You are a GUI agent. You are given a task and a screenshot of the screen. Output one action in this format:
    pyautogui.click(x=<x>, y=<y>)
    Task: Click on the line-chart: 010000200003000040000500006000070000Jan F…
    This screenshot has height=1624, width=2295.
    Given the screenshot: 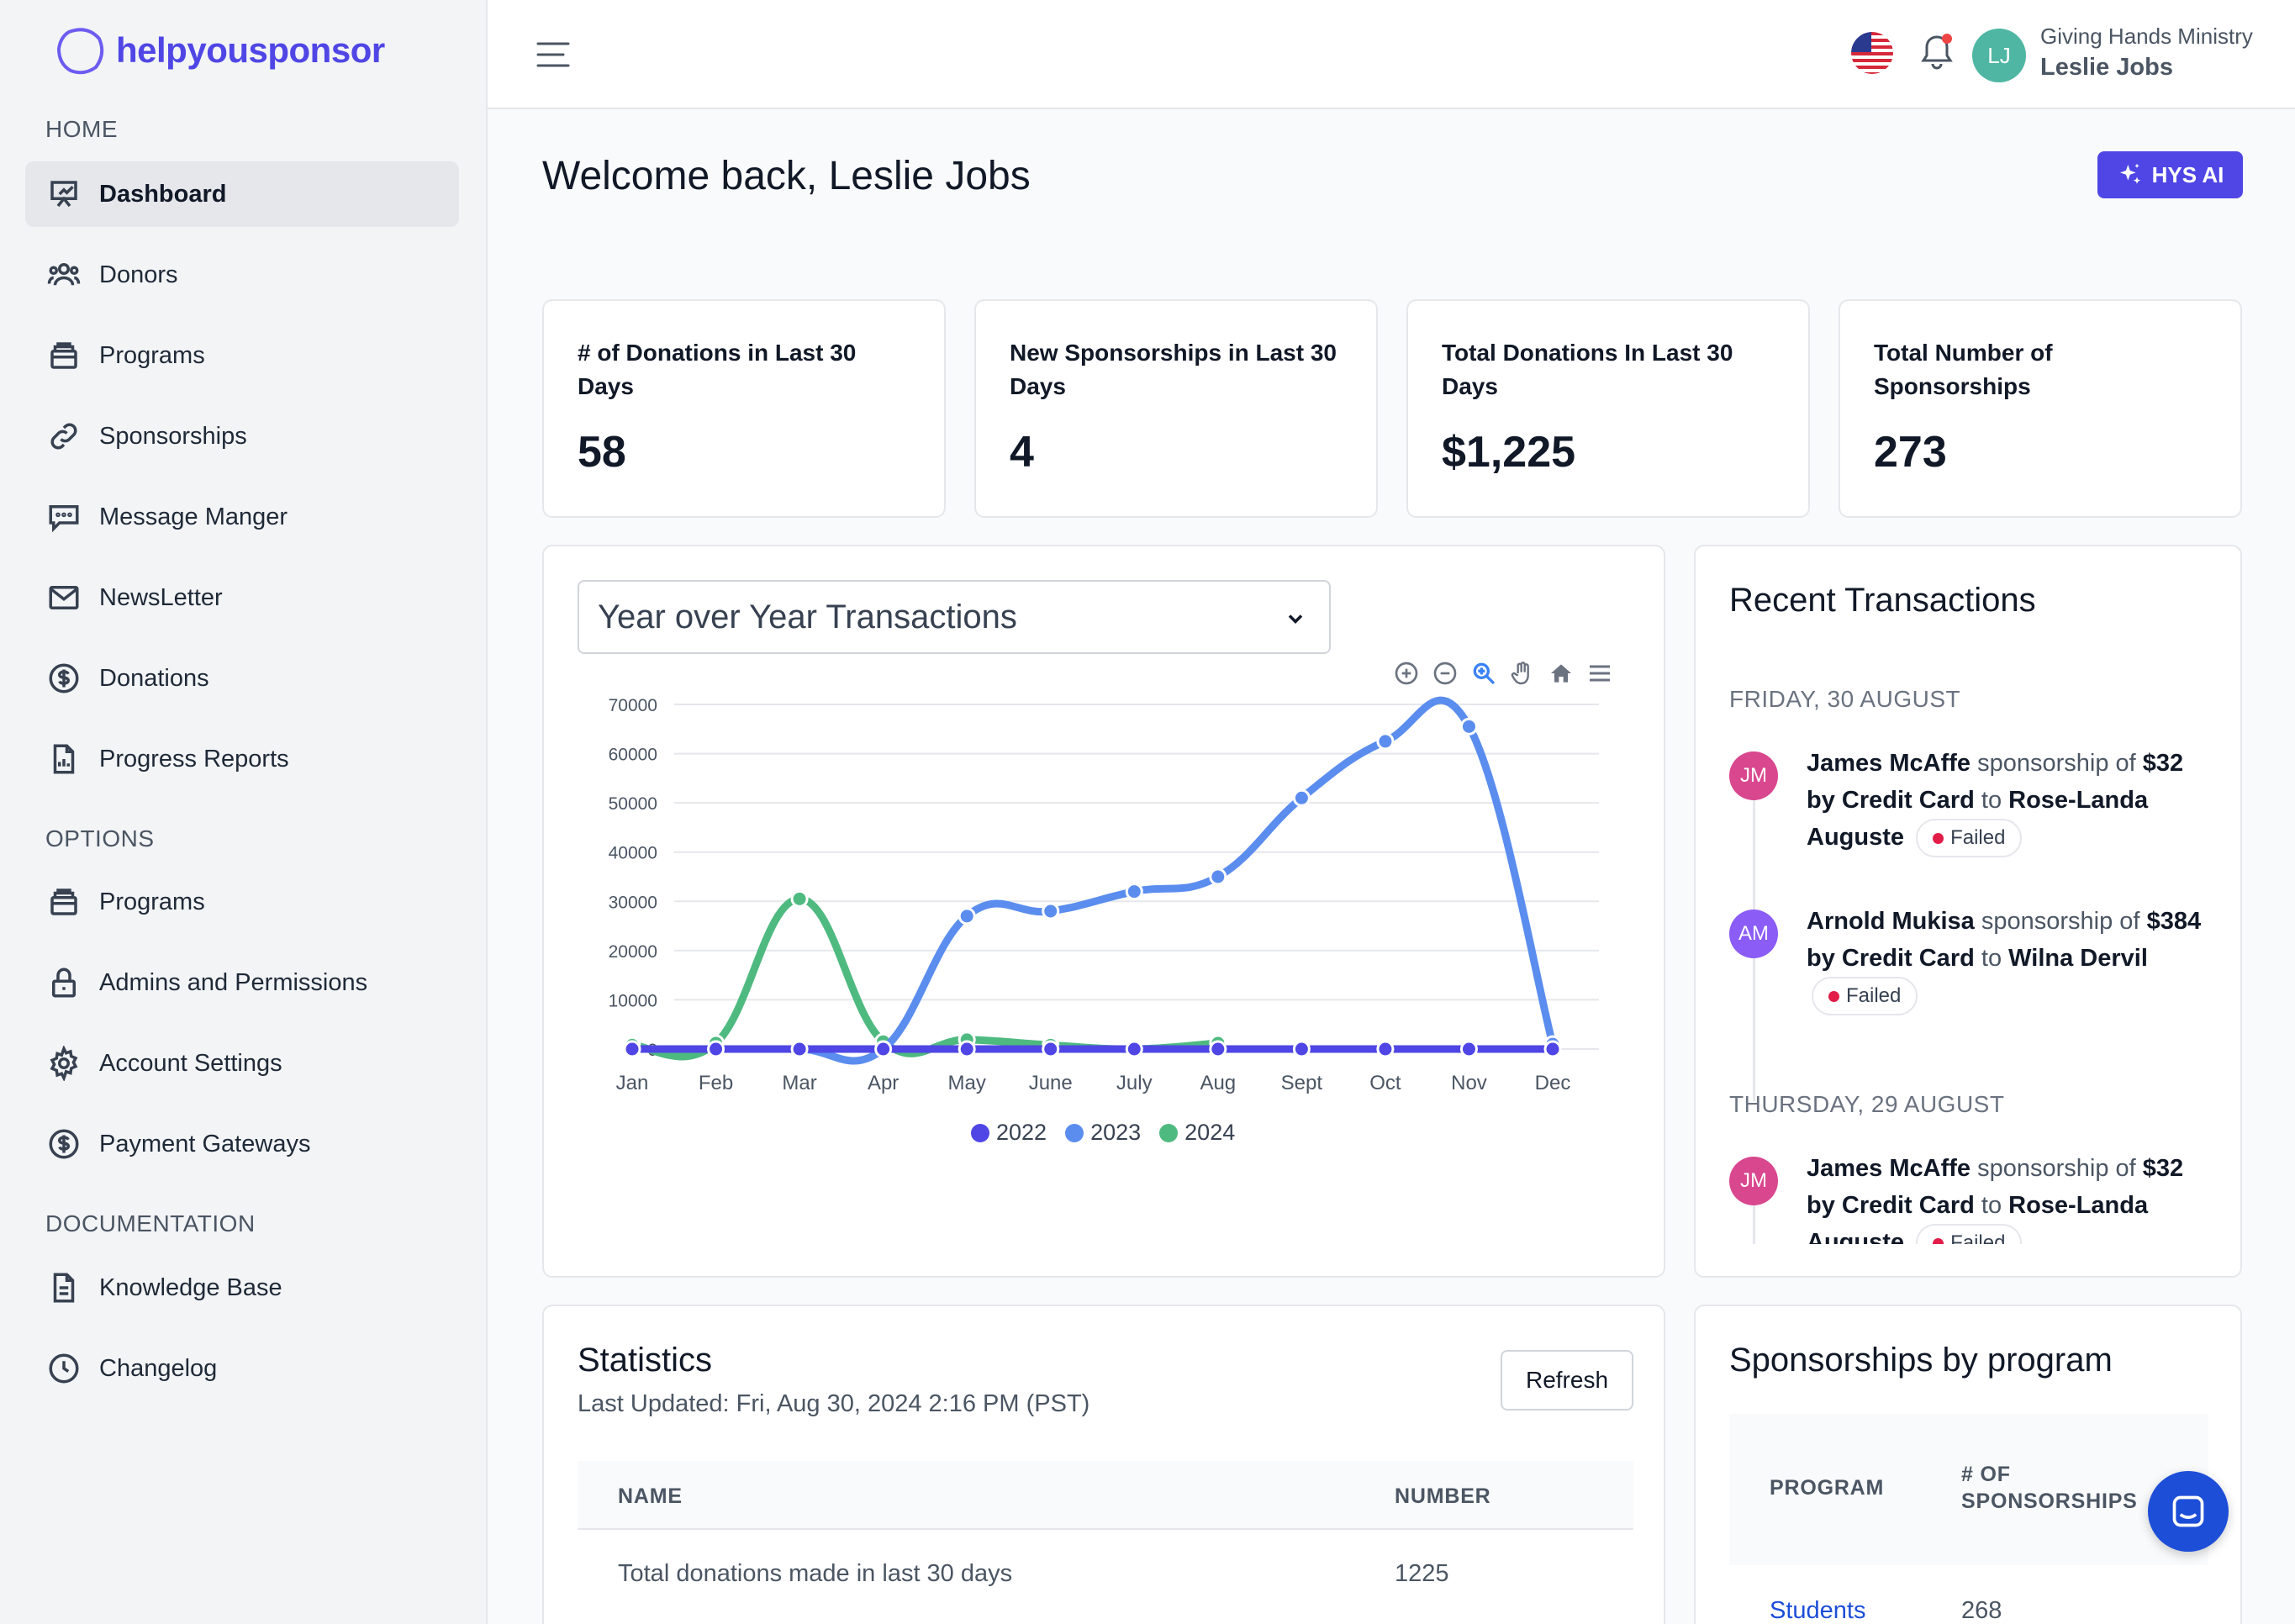 What is the action you would take?
    pyautogui.click(x=1104, y=895)
    